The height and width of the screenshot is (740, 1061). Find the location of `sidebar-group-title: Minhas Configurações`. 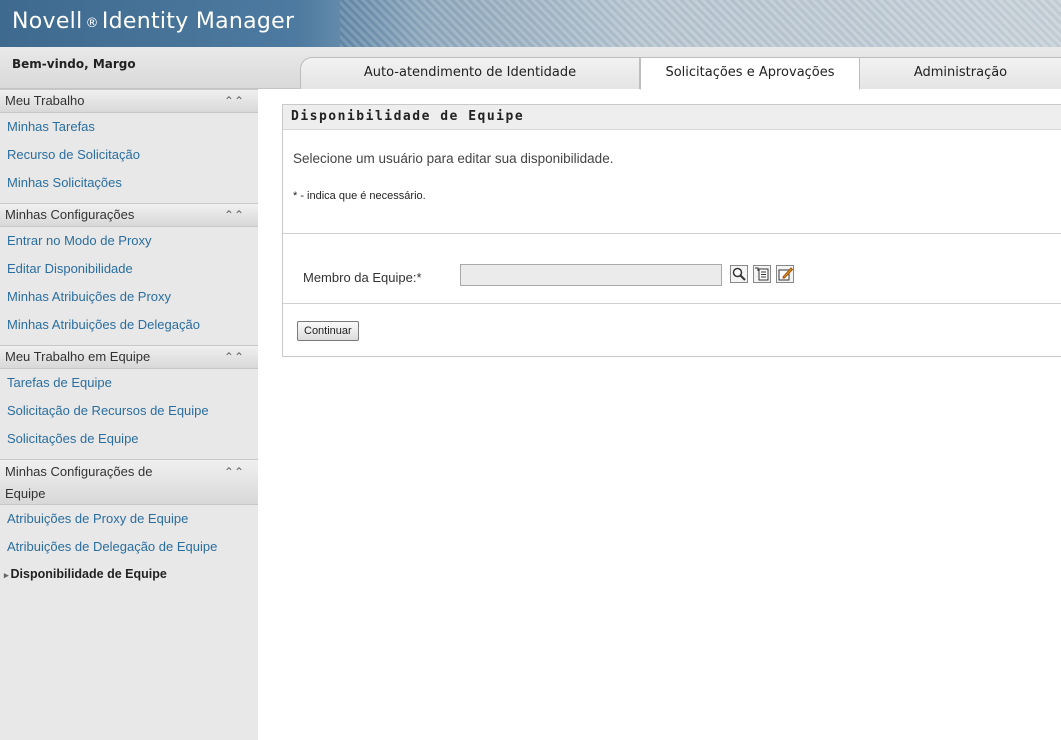

sidebar-group-title: Minhas Configurações is located at coordinates (70, 214).